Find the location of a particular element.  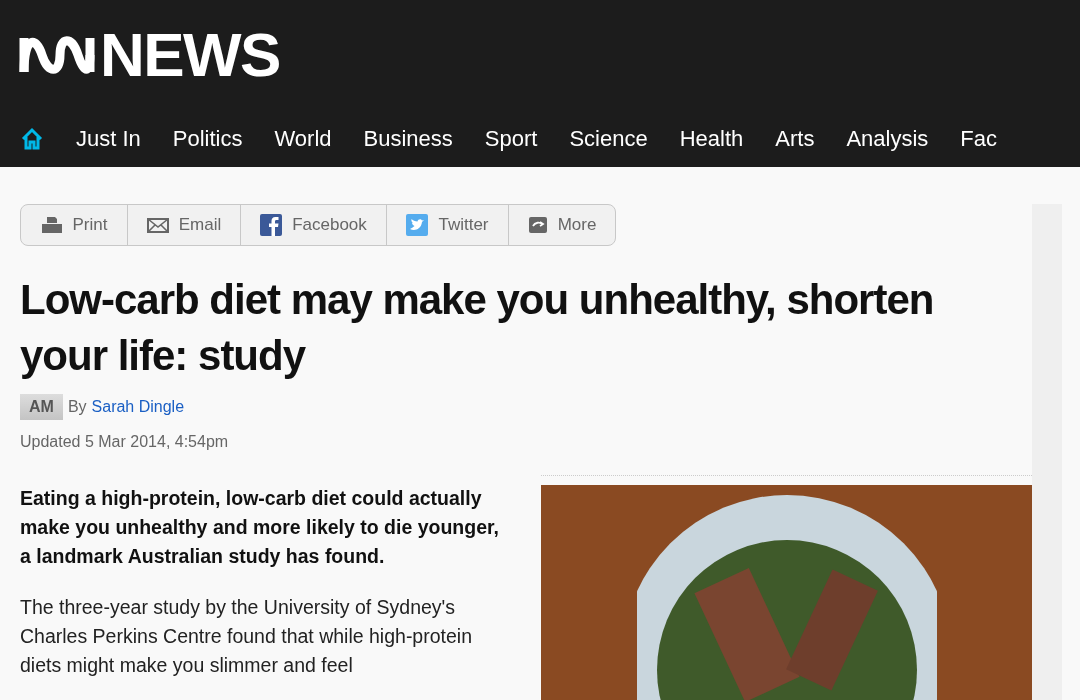

nav-link: World is located at coordinates (303, 138).